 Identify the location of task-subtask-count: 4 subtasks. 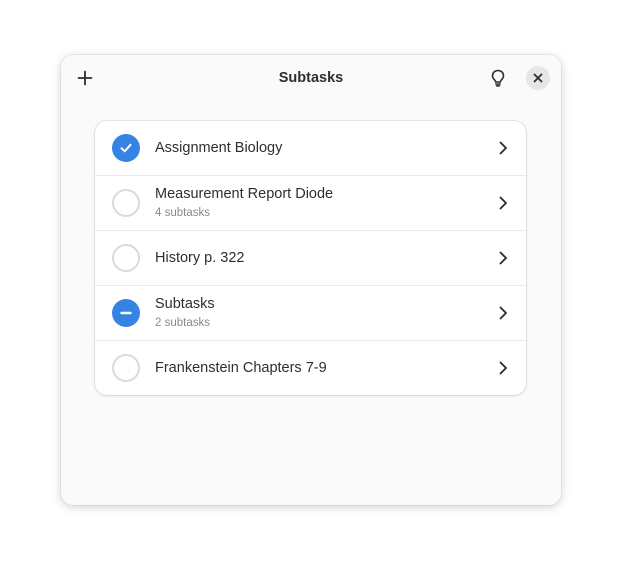
(182, 213).